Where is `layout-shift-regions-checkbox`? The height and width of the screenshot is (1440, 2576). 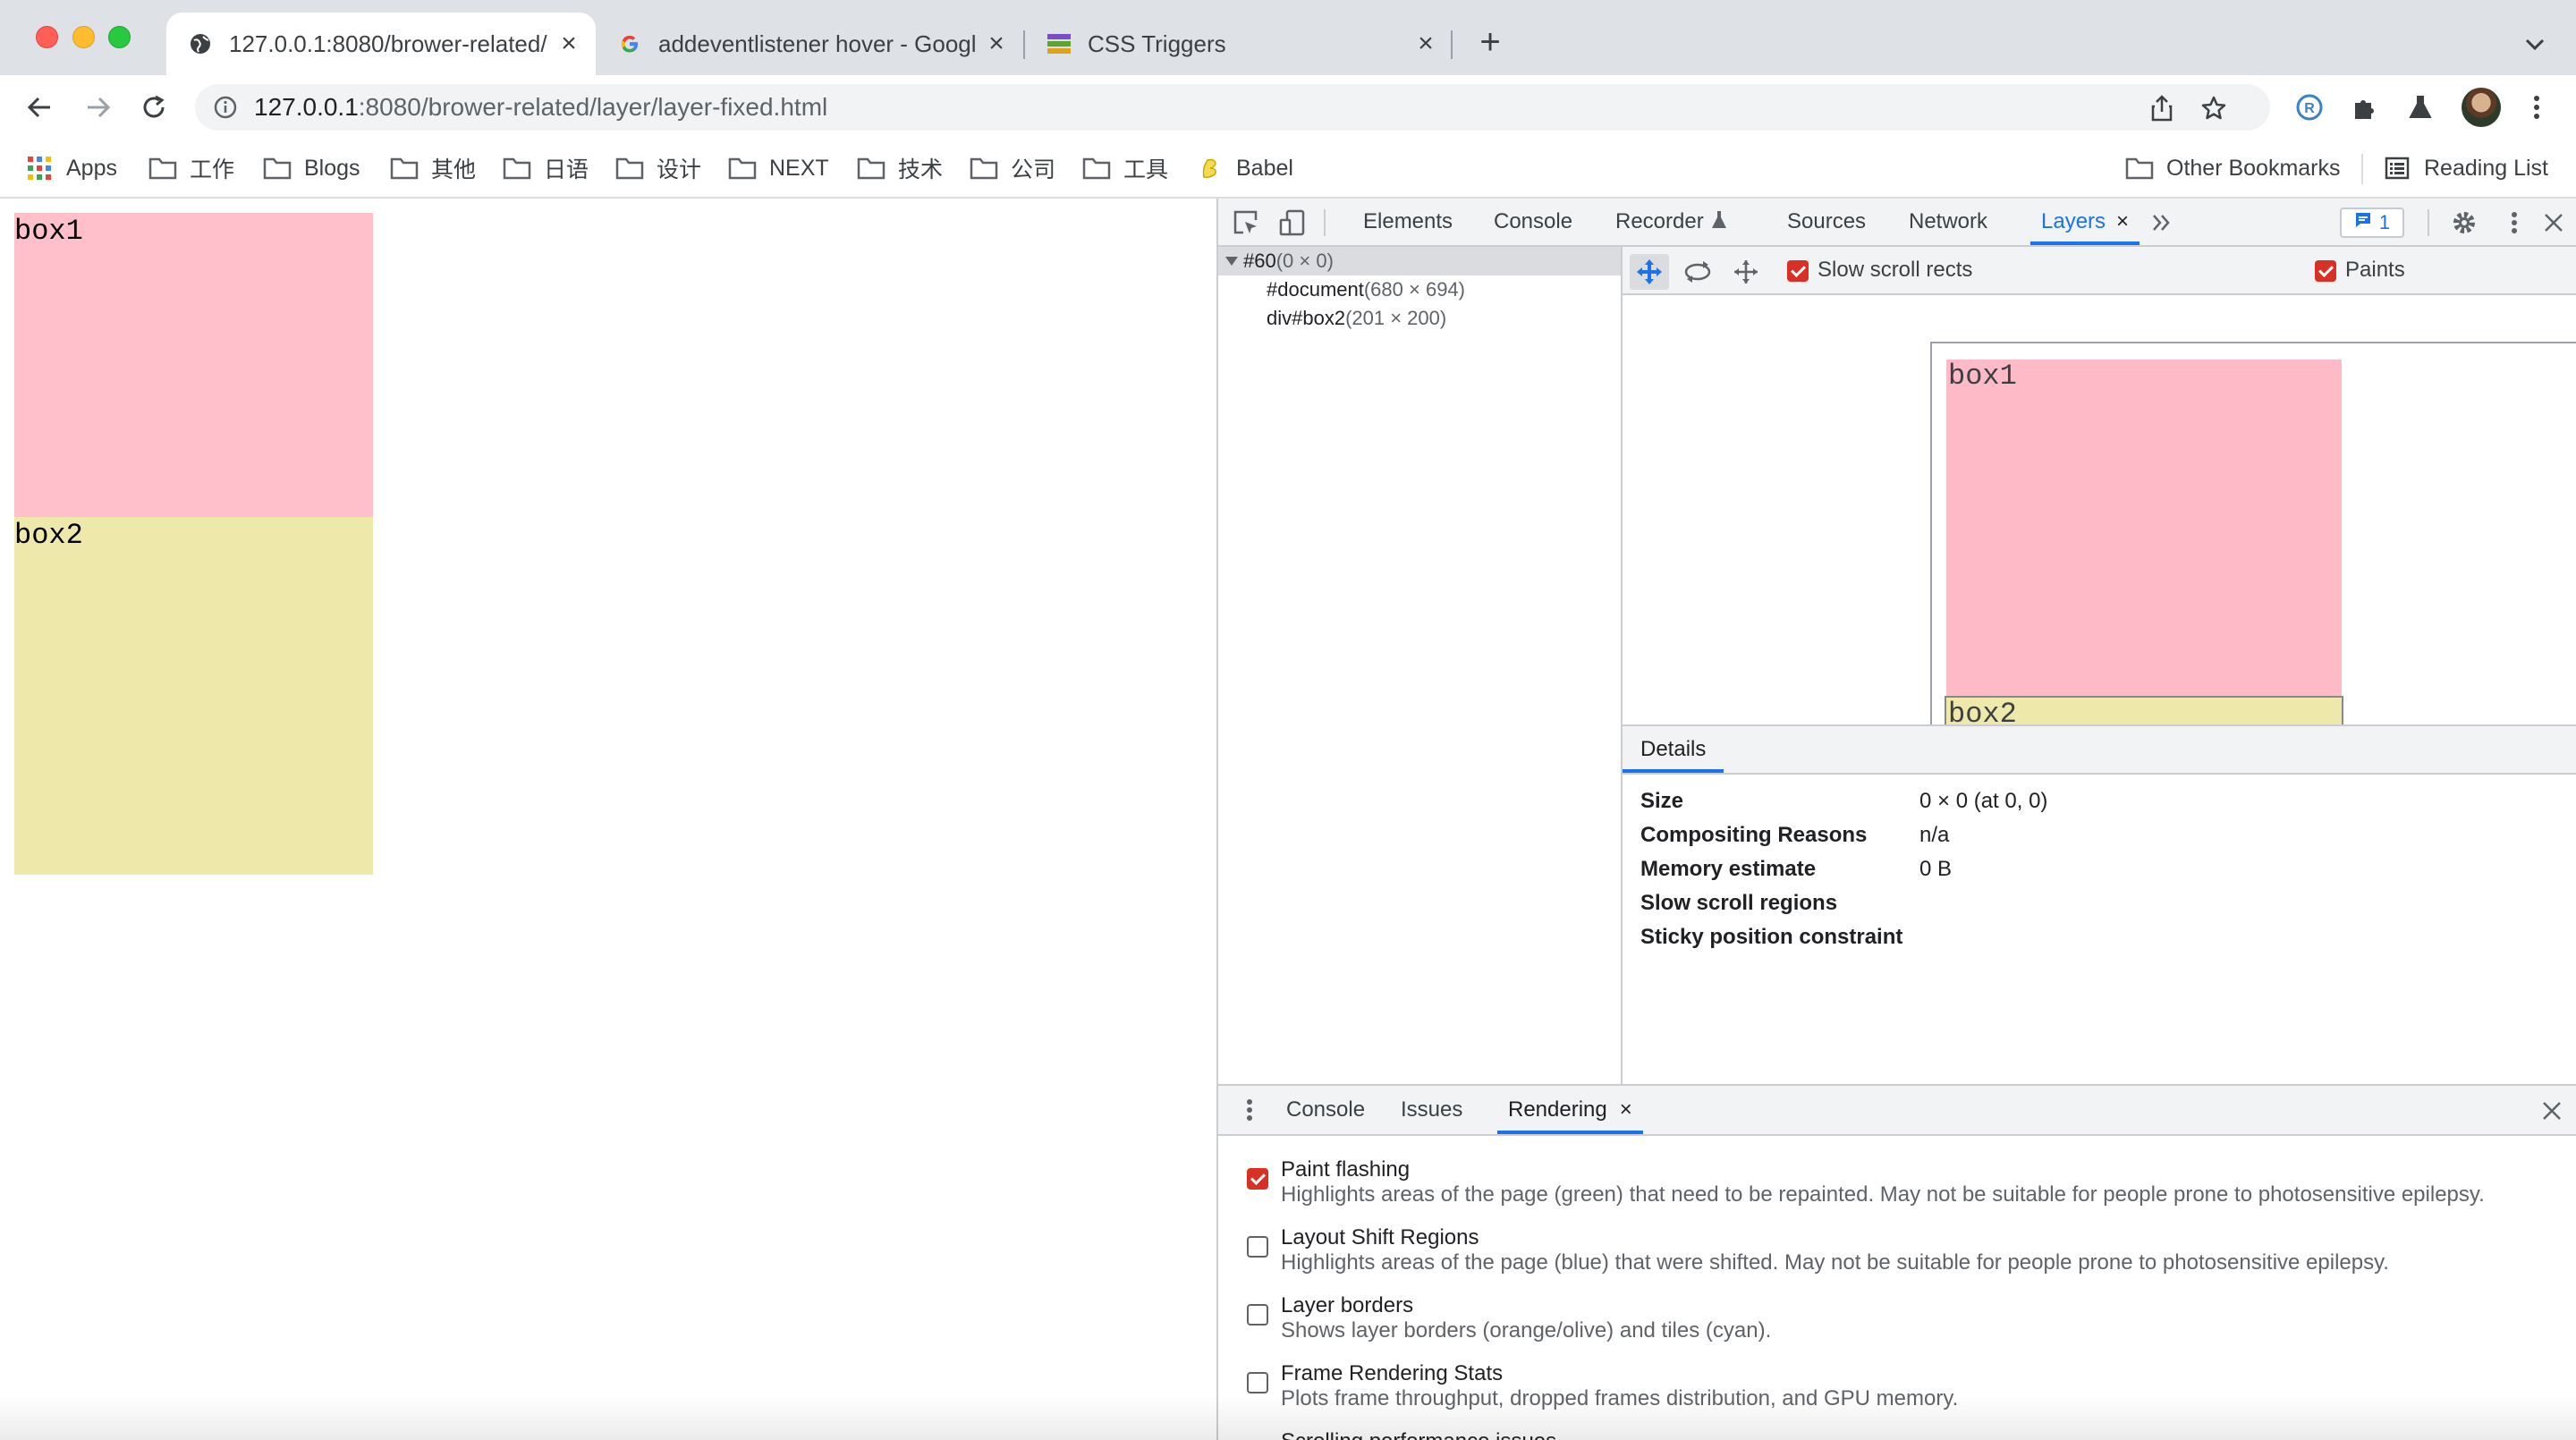
layout-shift-regions-checkbox is located at coordinates (1257, 1247).